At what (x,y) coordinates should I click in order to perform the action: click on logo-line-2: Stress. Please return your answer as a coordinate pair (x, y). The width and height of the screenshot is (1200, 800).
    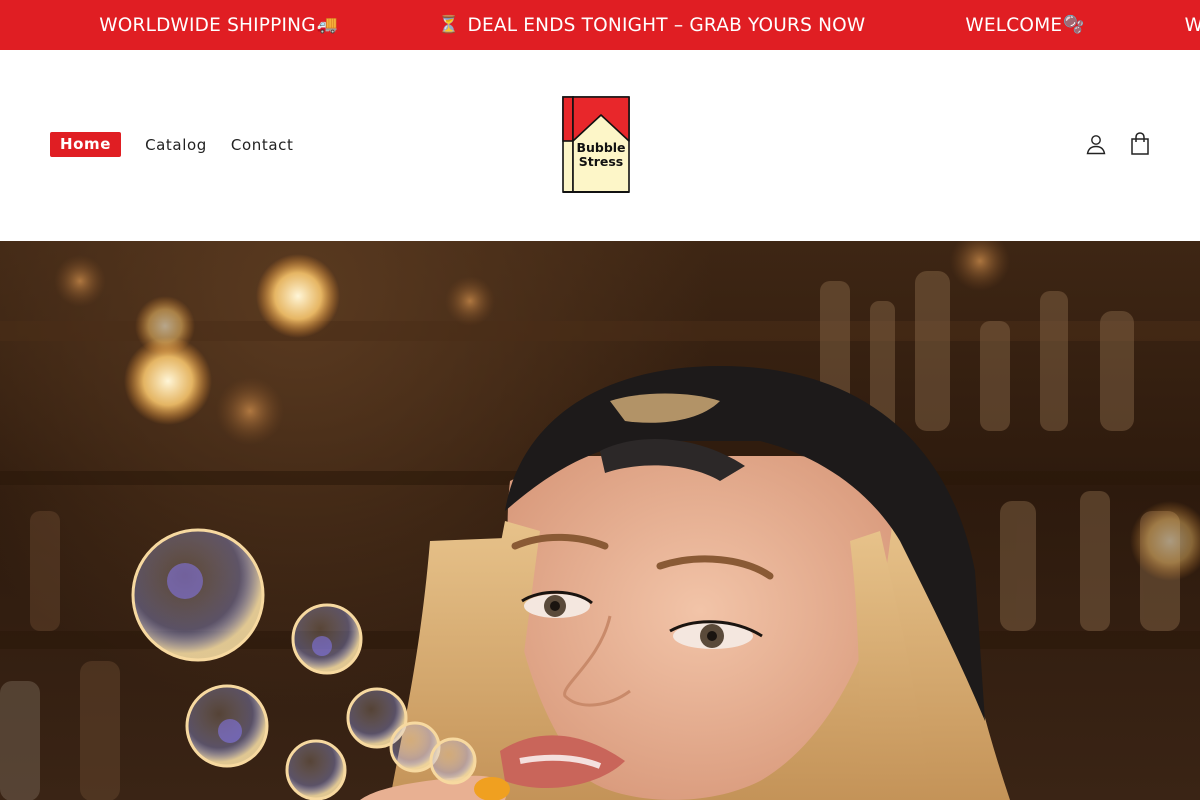
    Looking at the image, I should click on (601, 161).